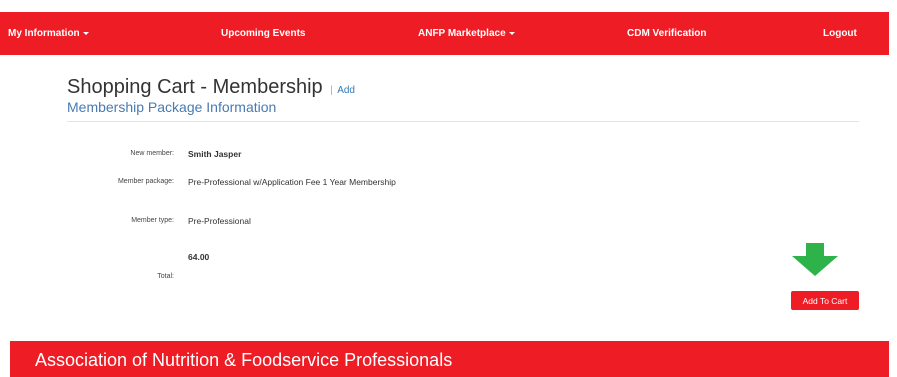 Image resolution: width=897 pixels, height=377 pixels. Describe the element at coordinates (199, 257) in the screenshot. I see `total-value: 64.00` at that location.